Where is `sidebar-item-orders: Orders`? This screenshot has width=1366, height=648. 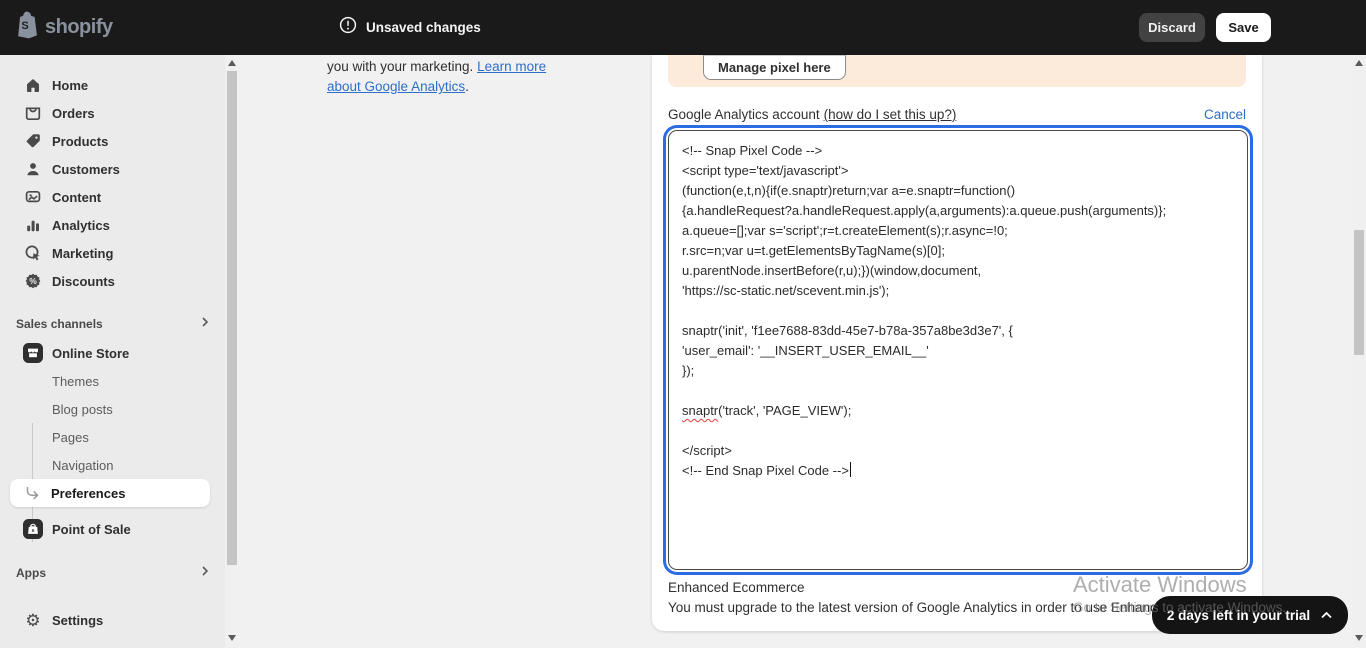 sidebar-item-orders: Orders is located at coordinates (112, 113).